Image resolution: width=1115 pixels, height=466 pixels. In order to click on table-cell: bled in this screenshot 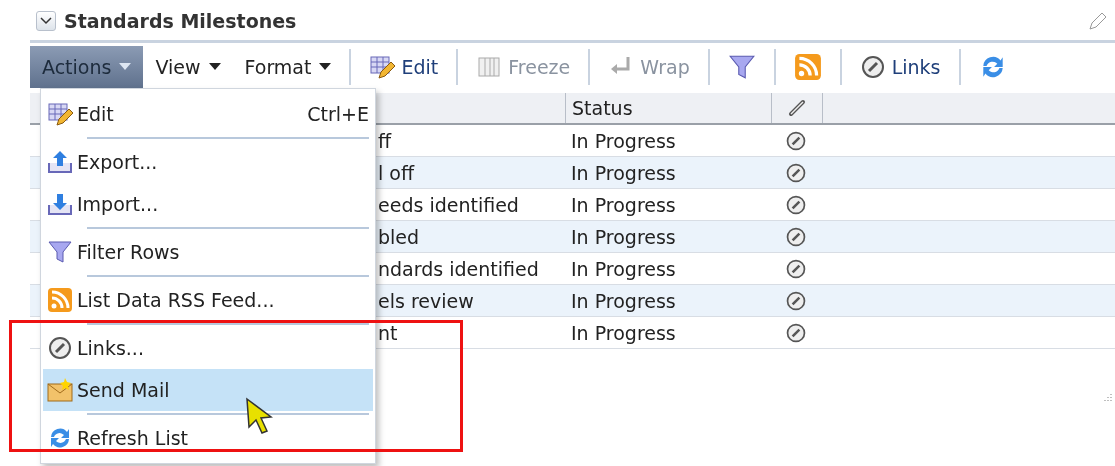, I will do `click(399, 236)`.